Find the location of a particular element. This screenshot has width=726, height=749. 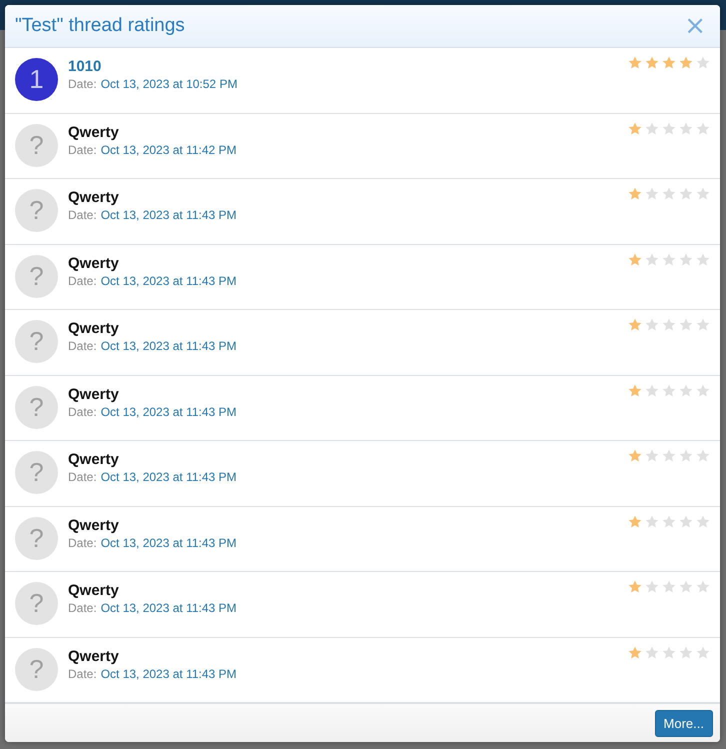

date-link: Oct 13, 2023 at 11:42 PM is located at coordinates (168, 149).